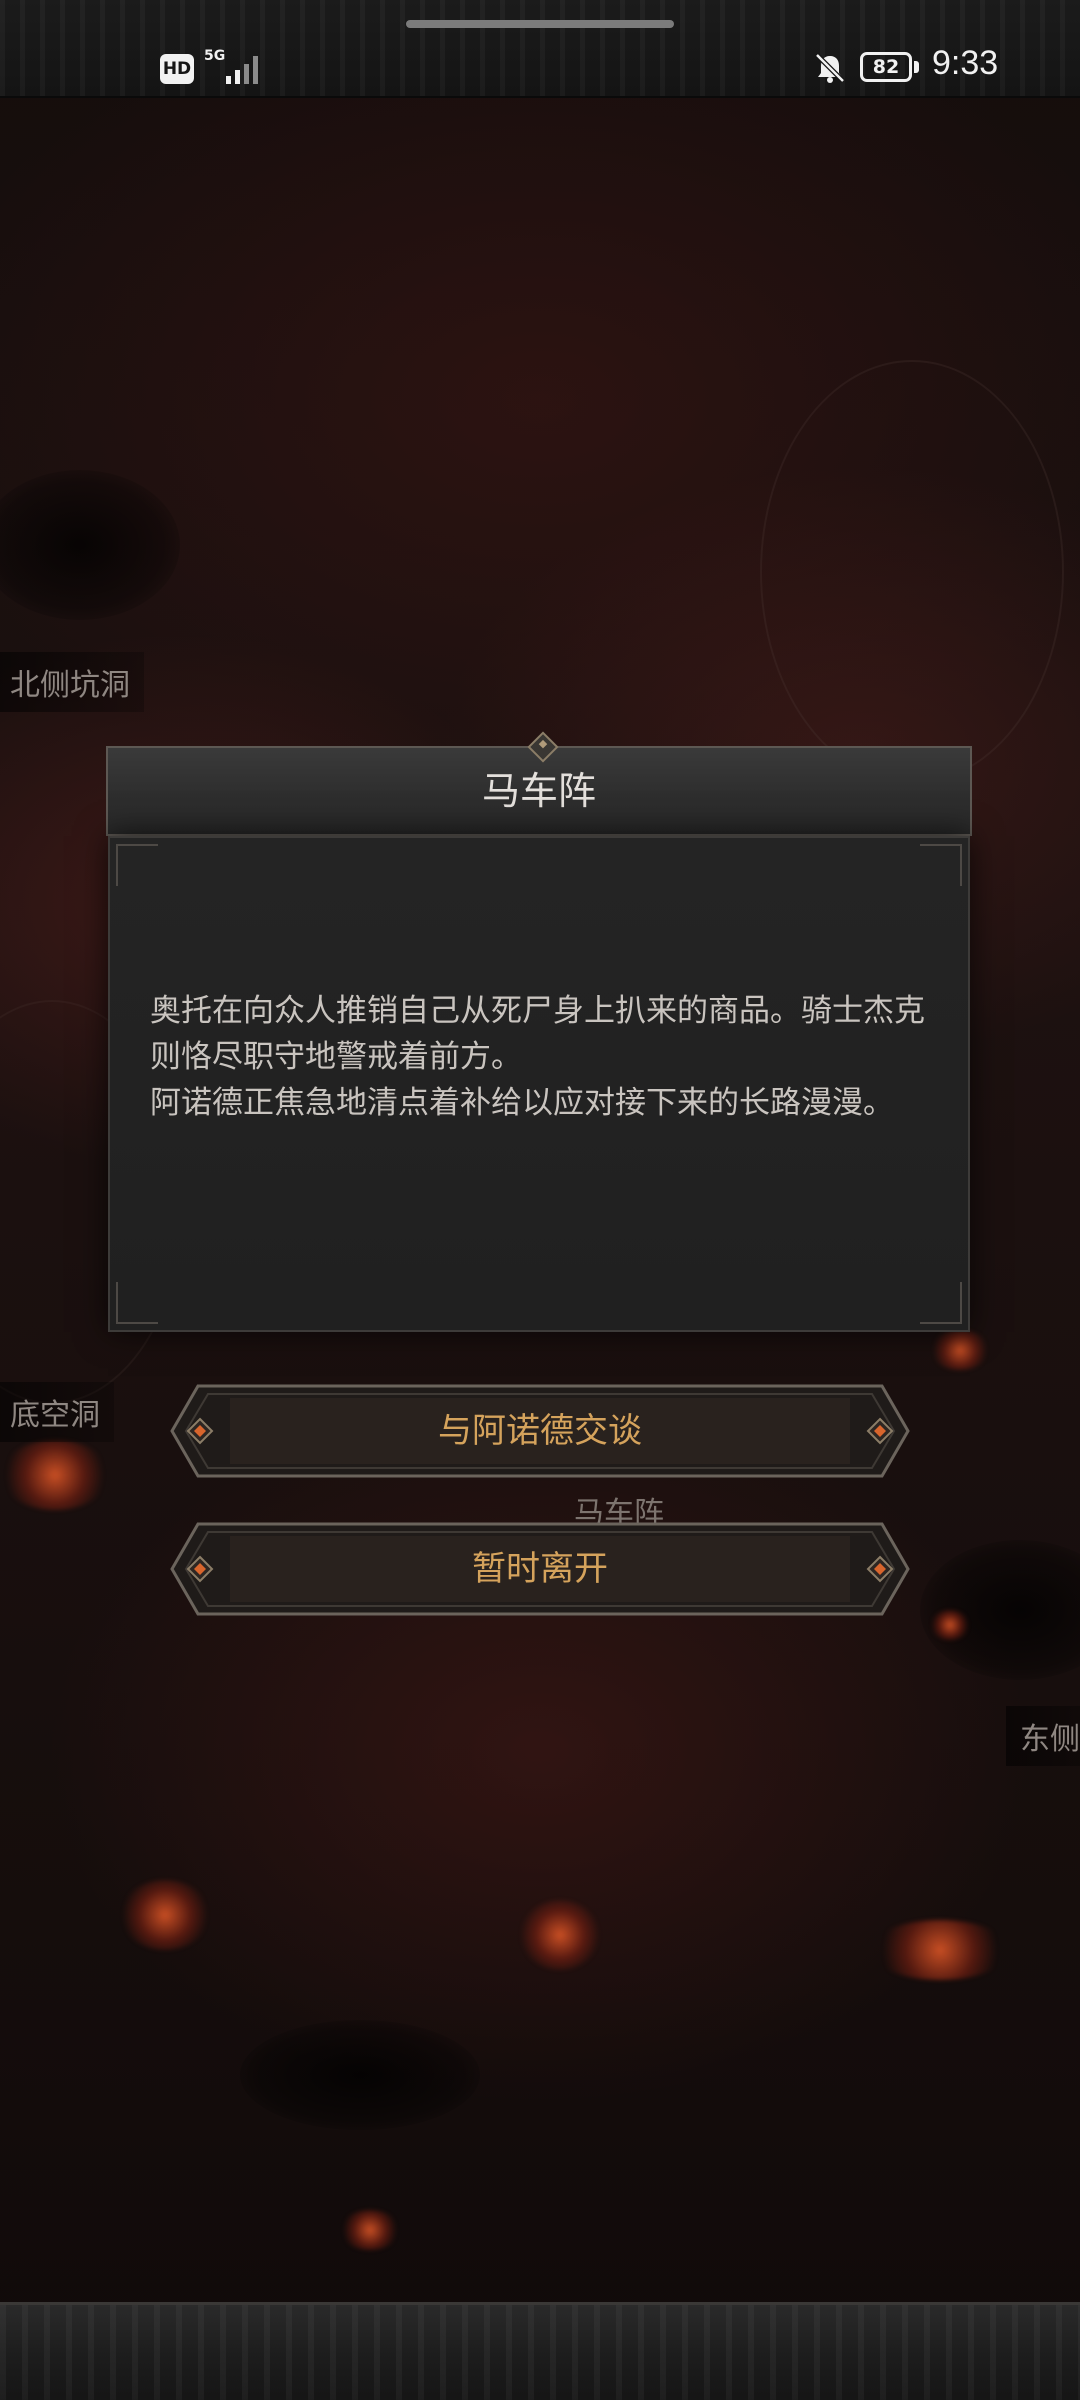  I want to click on map-label-bottom-cave: 底空洞, so click(57, 1412).